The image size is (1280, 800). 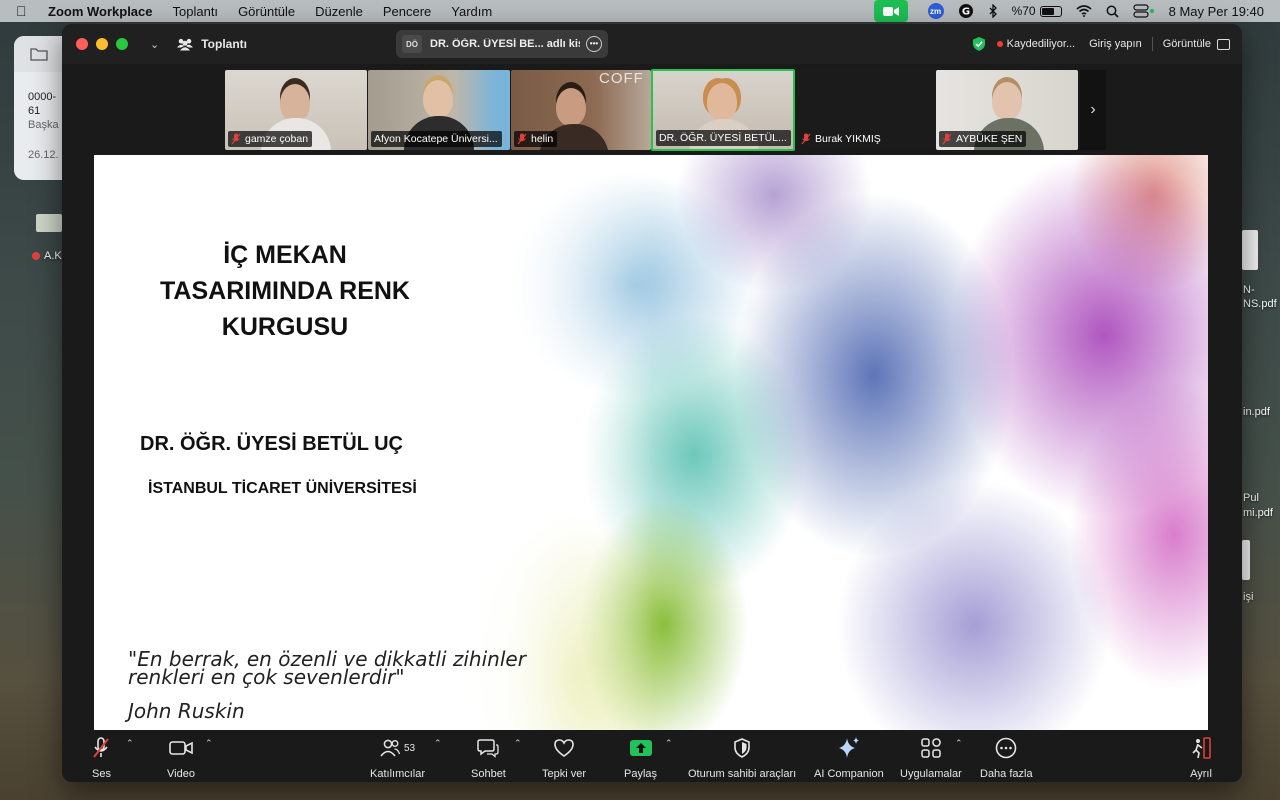 What do you see at coordinates (1006, 748) in the screenshot?
I see `more-dots-icon` at bounding box center [1006, 748].